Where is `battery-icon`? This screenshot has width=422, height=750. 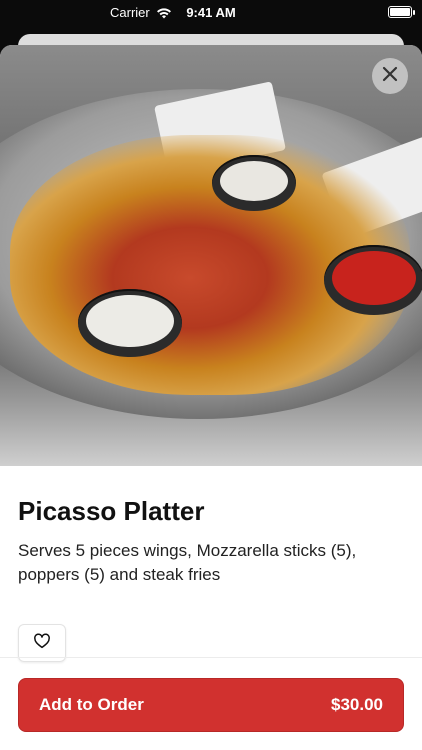 battery-icon is located at coordinates (401, 12).